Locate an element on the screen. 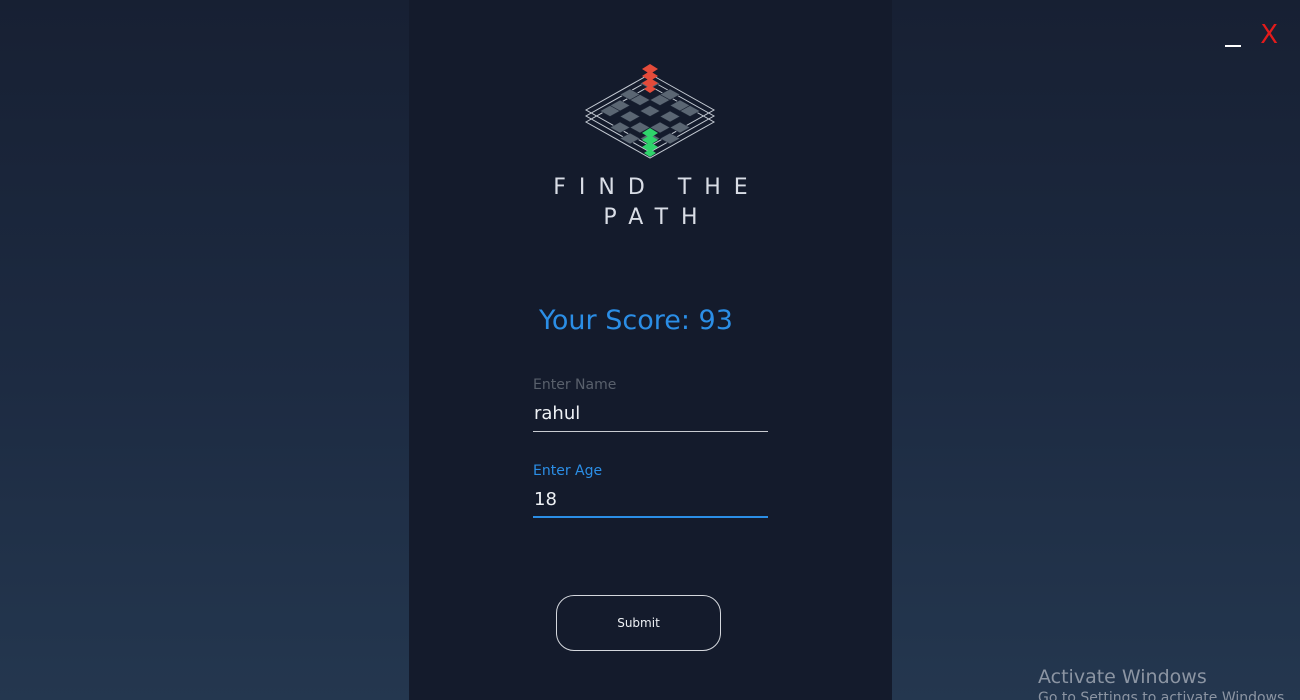 The width and height of the screenshot is (1300, 700). minimize-button is located at coordinates (1233, 35).